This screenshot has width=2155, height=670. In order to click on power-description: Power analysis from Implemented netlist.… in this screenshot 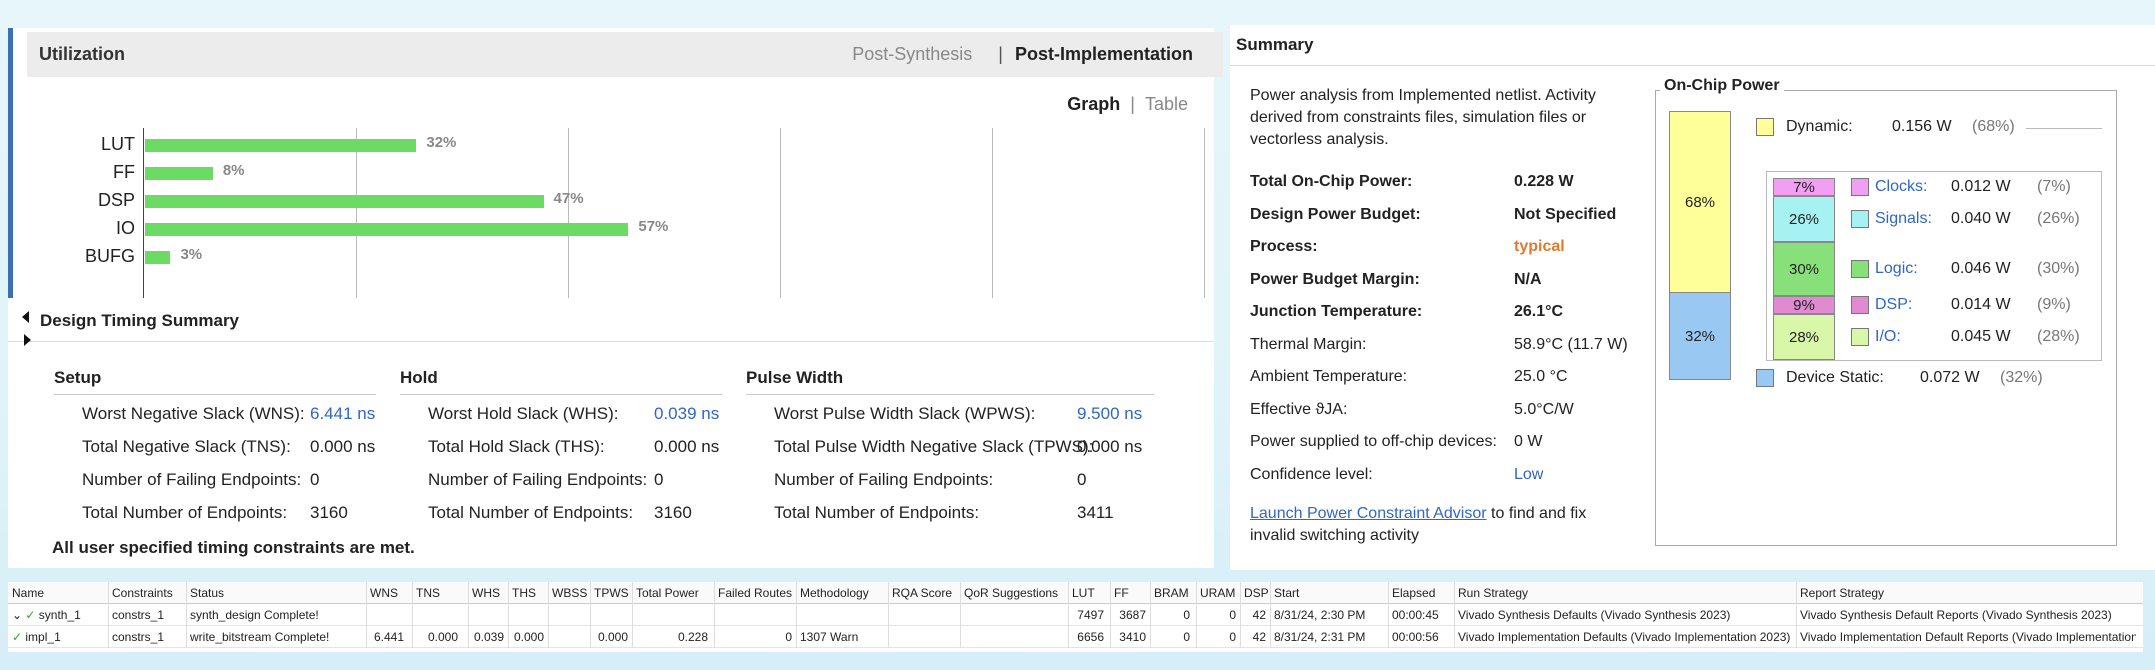, I will do `click(1423, 117)`.